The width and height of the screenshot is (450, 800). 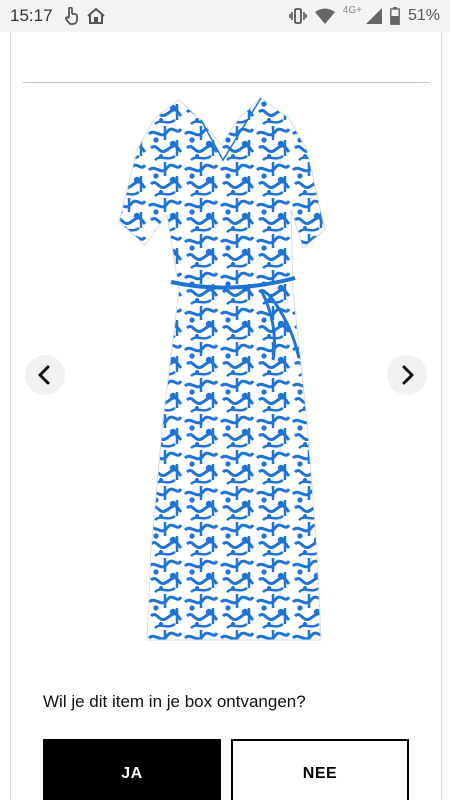 I want to click on touch-icon, so click(x=71, y=16).